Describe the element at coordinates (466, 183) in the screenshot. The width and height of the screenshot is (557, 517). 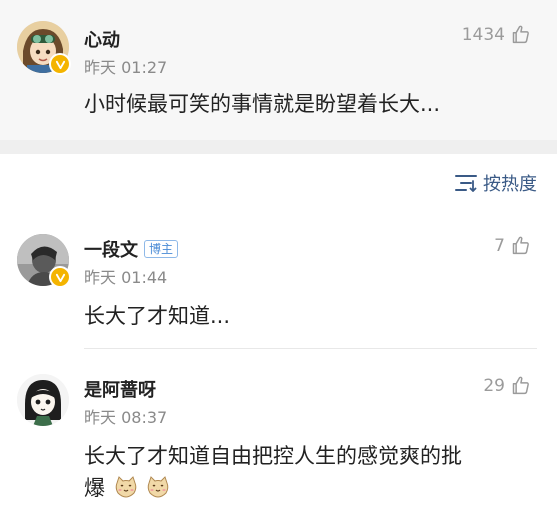
I see `sort-icon` at that location.